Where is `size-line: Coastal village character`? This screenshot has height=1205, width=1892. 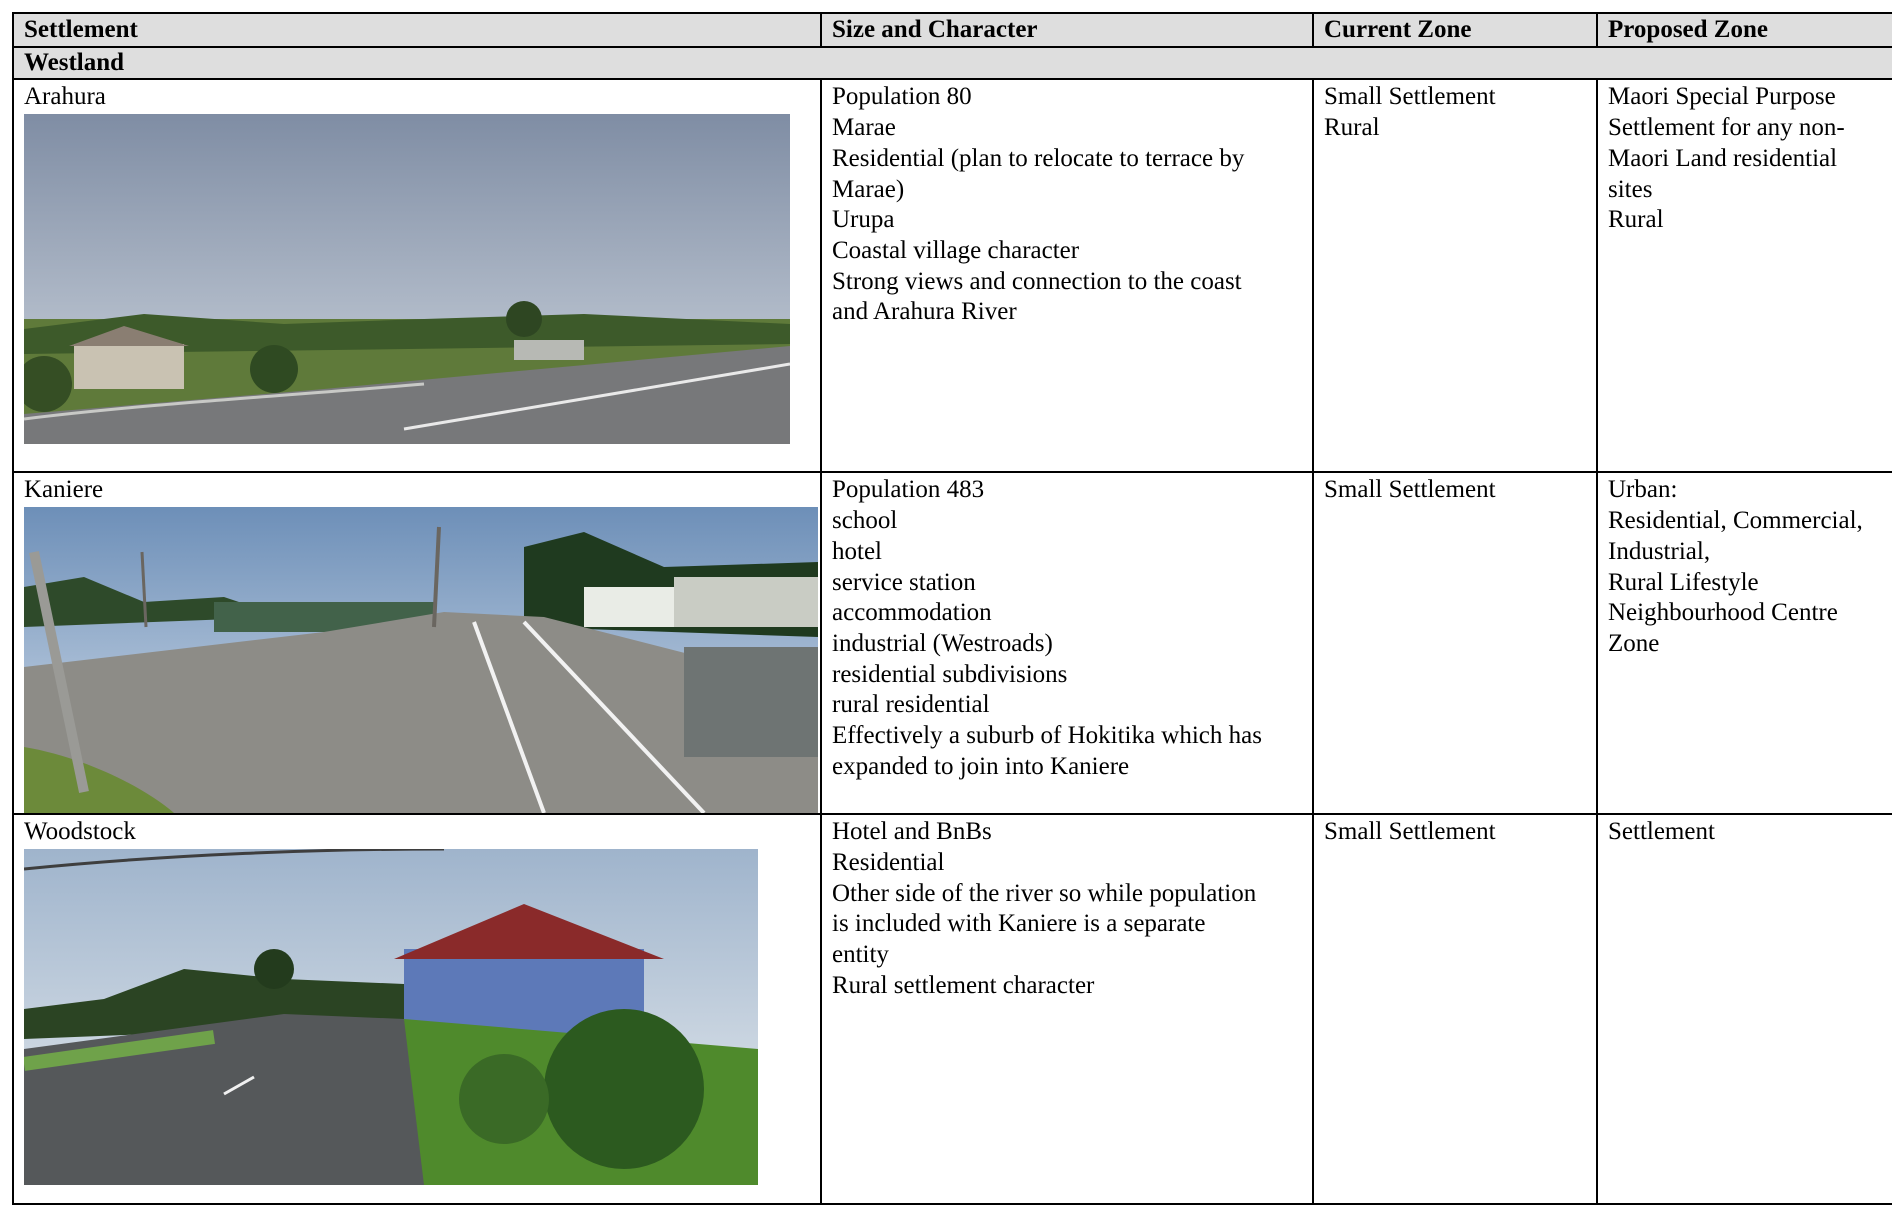 size-line: Coastal village character is located at coordinates (956, 250).